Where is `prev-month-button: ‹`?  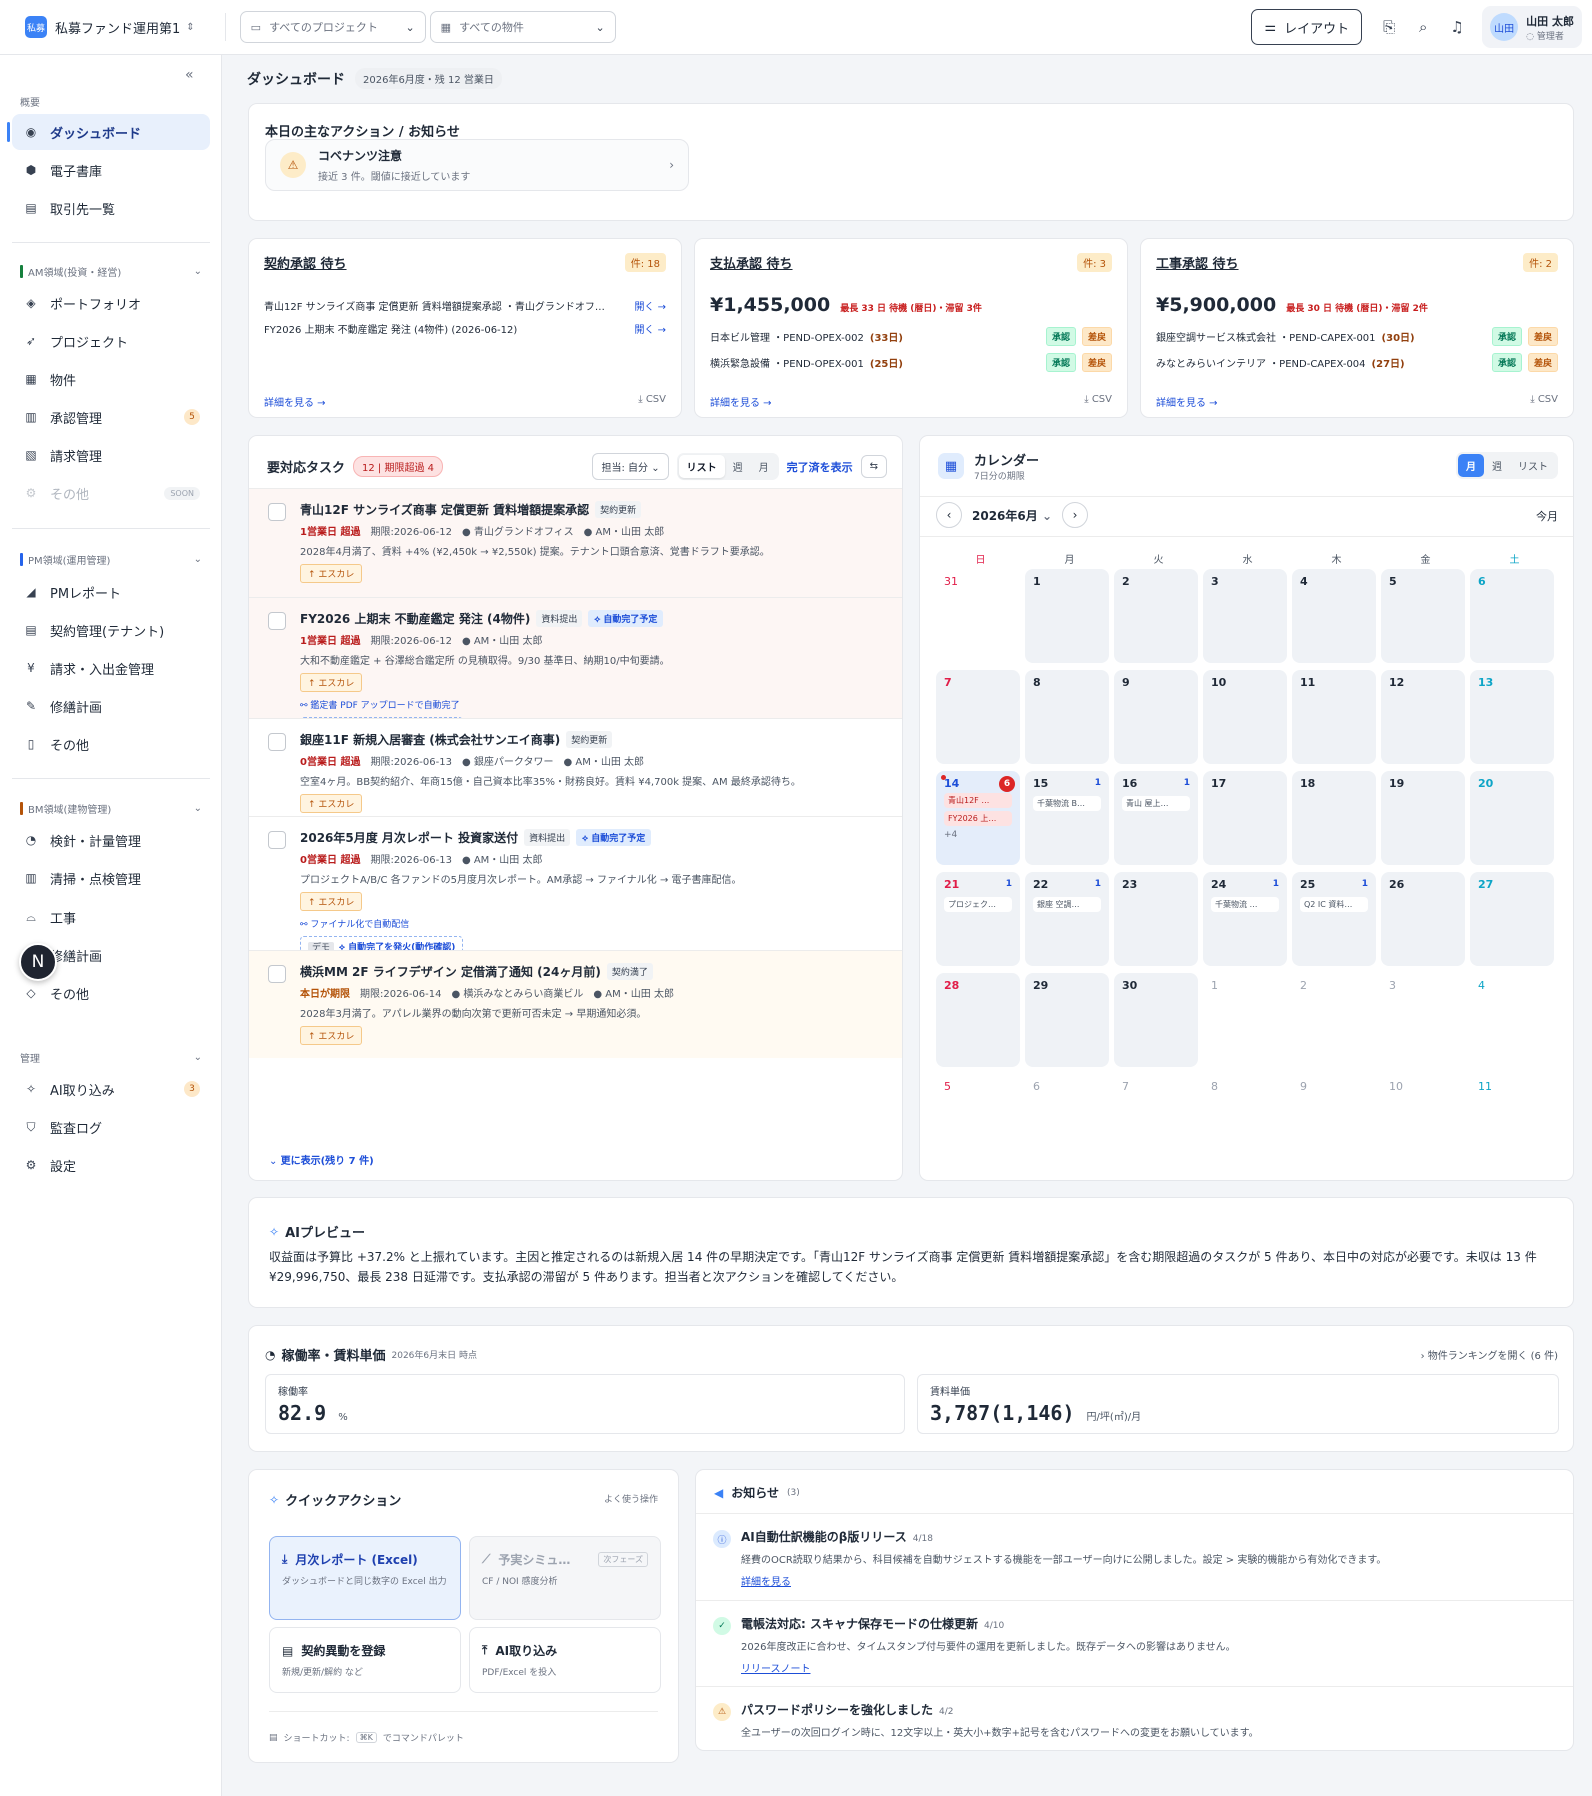 prev-month-button: ‹ is located at coordinates (949, 515).